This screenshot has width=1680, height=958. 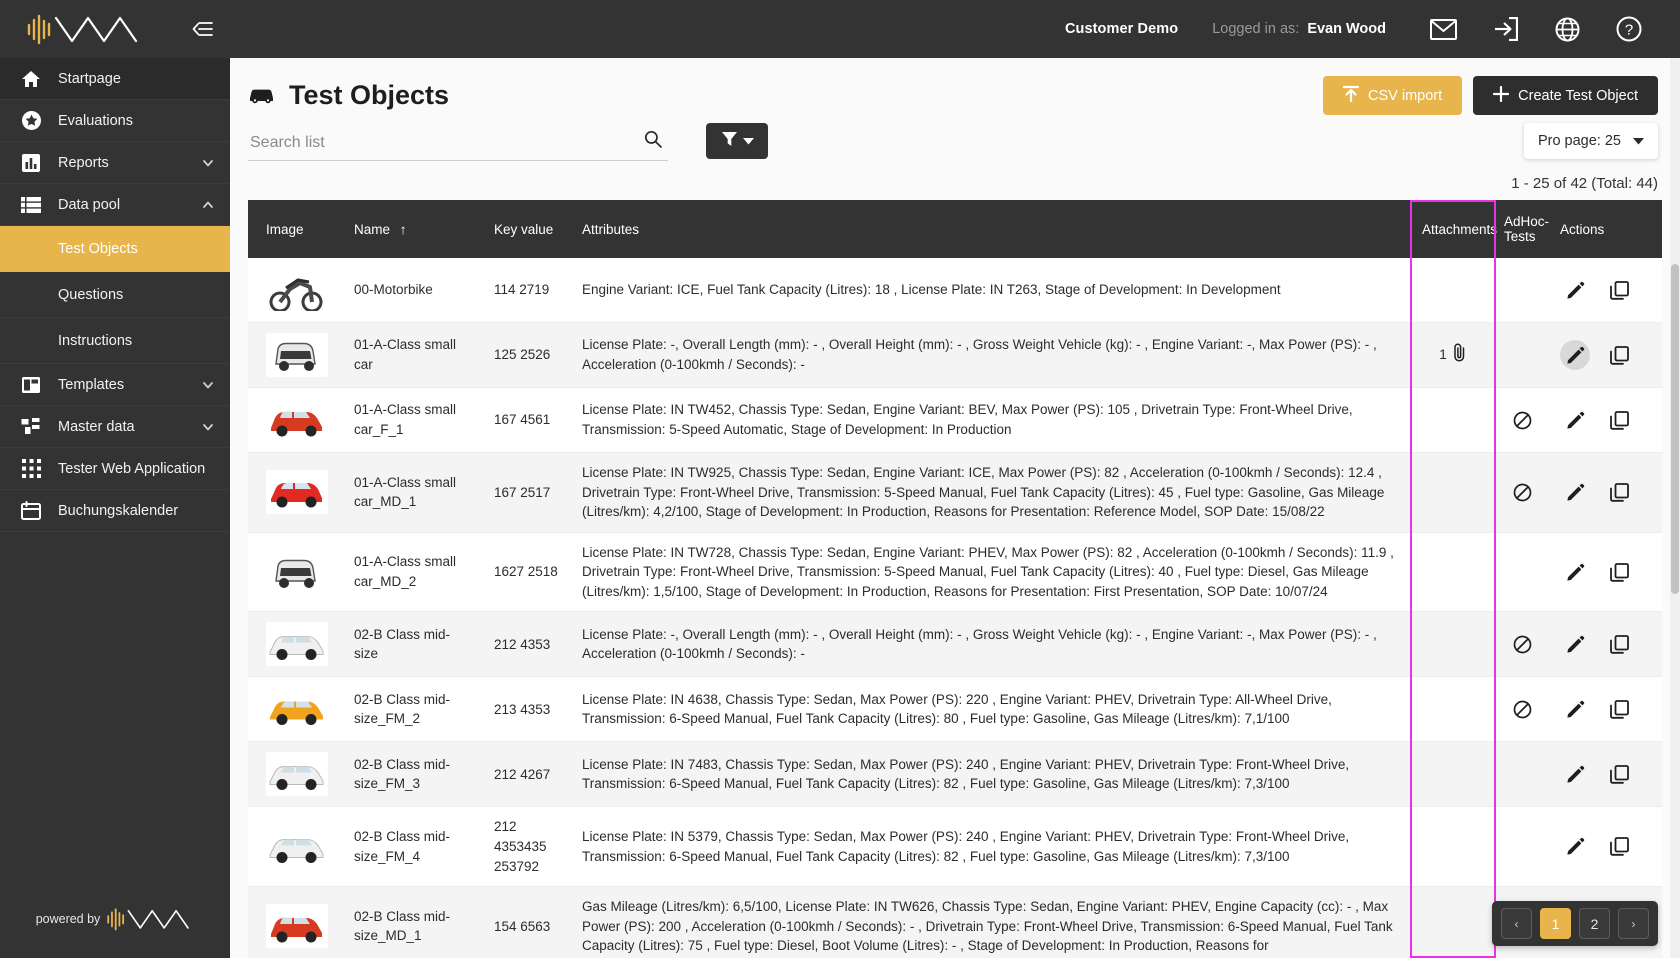 What do you see at coordinates (297, 572) in the screenshot?
I see `microcar-thumb` at bounding box center [297, 572].